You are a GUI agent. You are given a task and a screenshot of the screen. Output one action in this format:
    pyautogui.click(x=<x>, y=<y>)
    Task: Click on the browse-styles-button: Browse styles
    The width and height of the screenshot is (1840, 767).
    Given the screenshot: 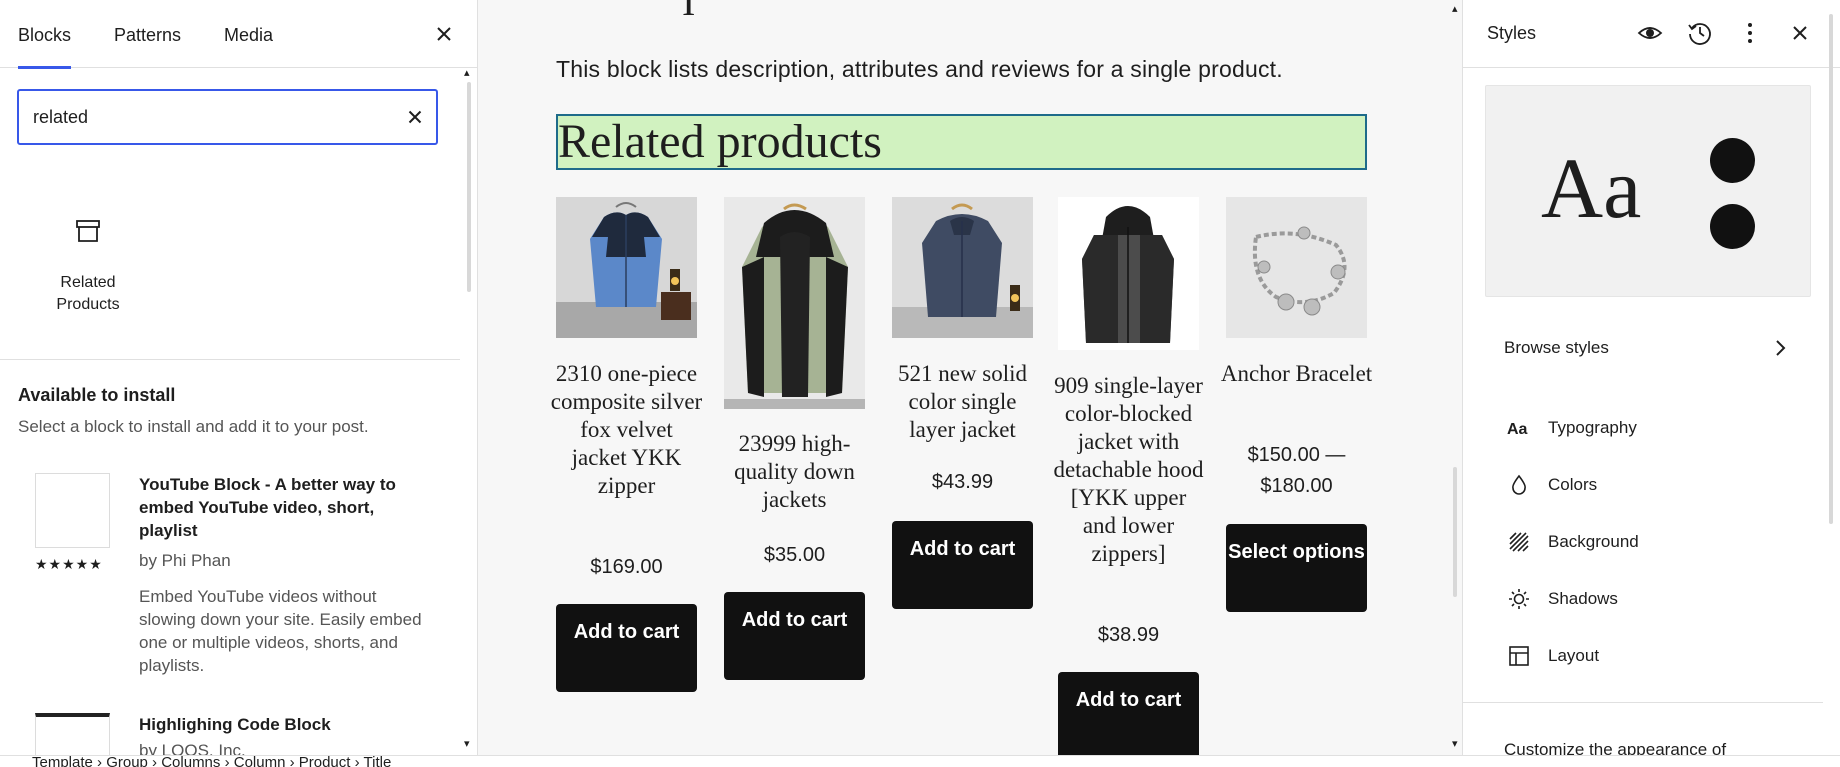 What is the action you would take?
    pyautogui.click(x=1643, y=348)
    